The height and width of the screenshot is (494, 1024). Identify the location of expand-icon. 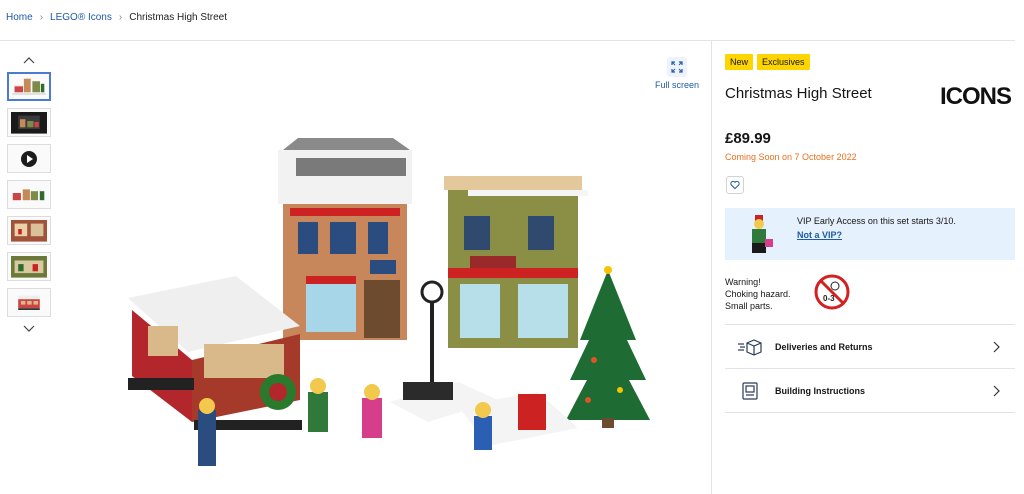
(677, 67).